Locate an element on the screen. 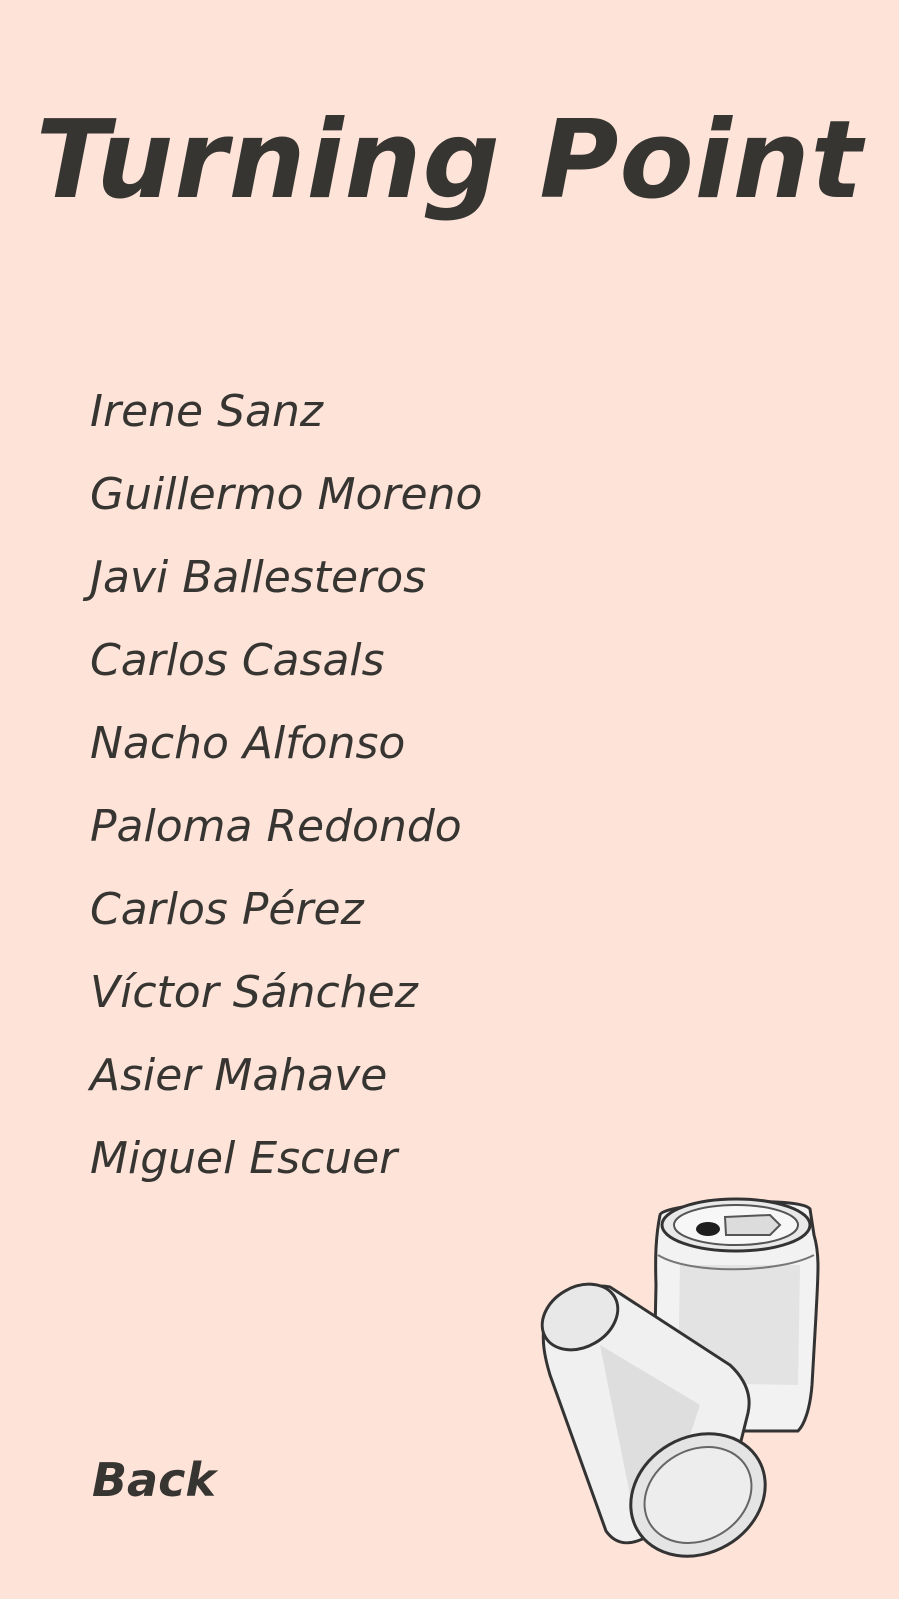  credit-name: Miguel Escuer is located at coordinates (244, 1158).